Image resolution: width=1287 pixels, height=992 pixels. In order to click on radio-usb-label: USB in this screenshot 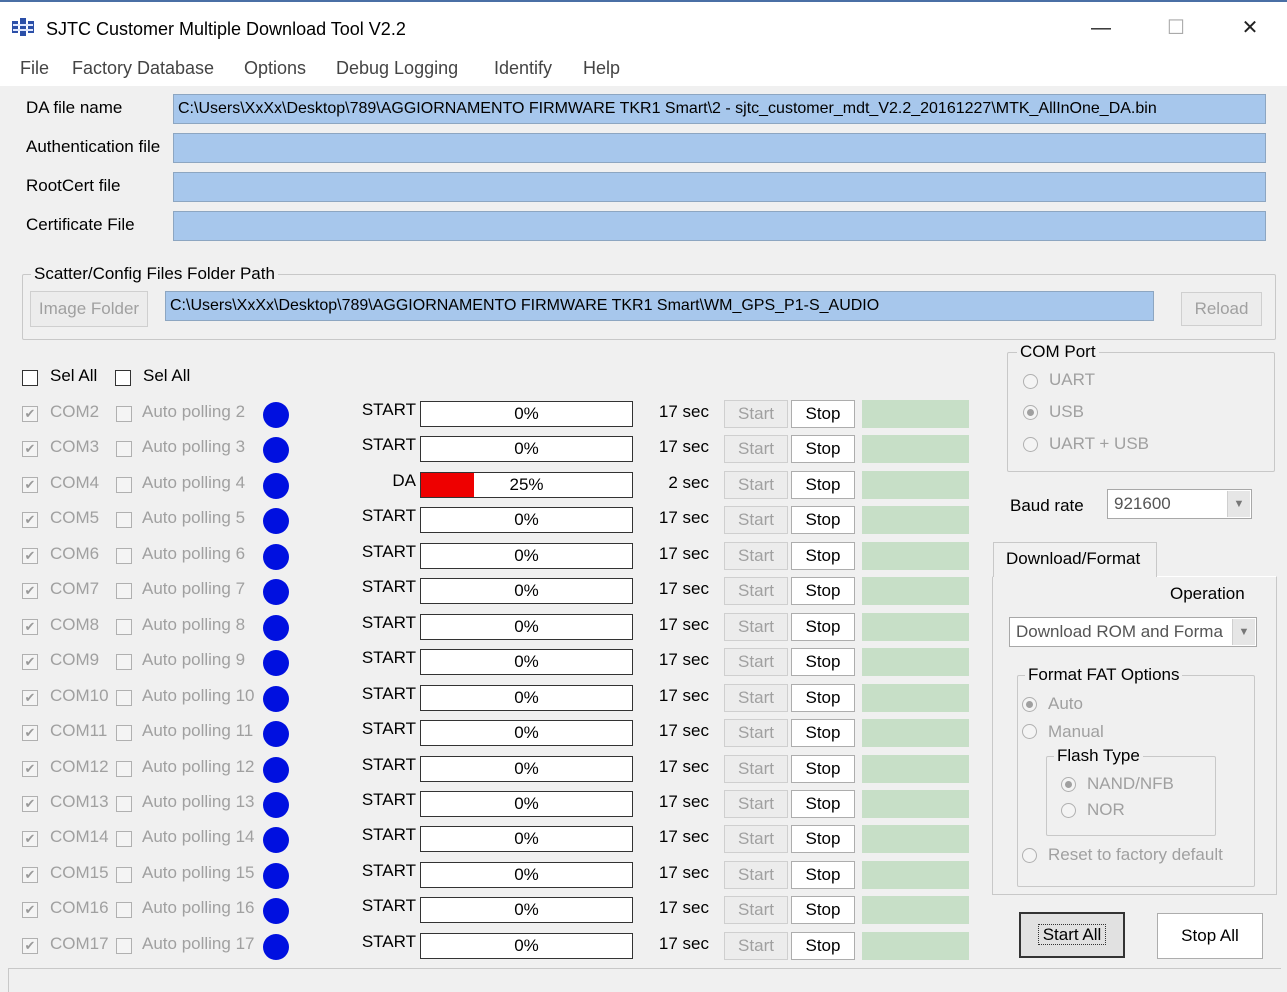, I will do `click(1066, 411)`.